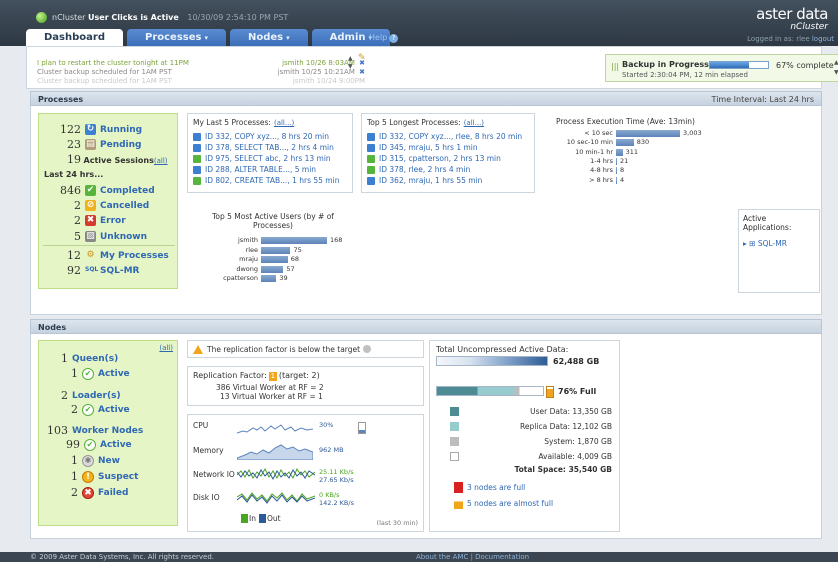 The width and height of the screenshot is (838, 562). Describe the element at coordinates (763, 99) in the screenshot. I see `time-interval: Time Interval: Last 24 hrs` at that location.